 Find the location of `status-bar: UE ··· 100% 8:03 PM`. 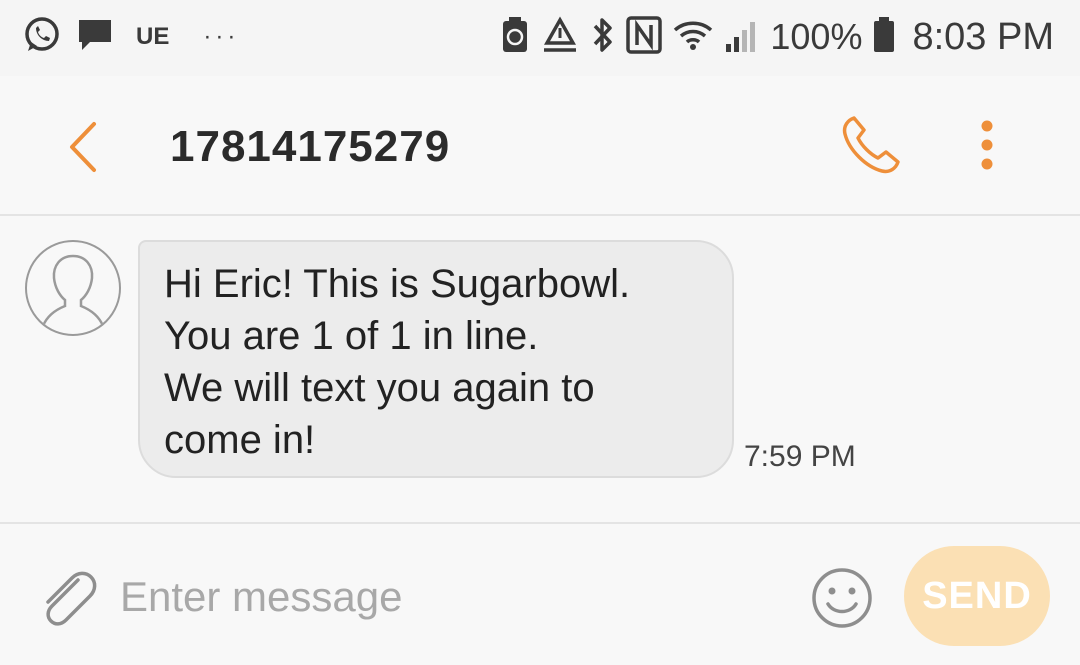

status-bar: UE ··· 100% 8:03 PM is located at coordinates (540, 38).